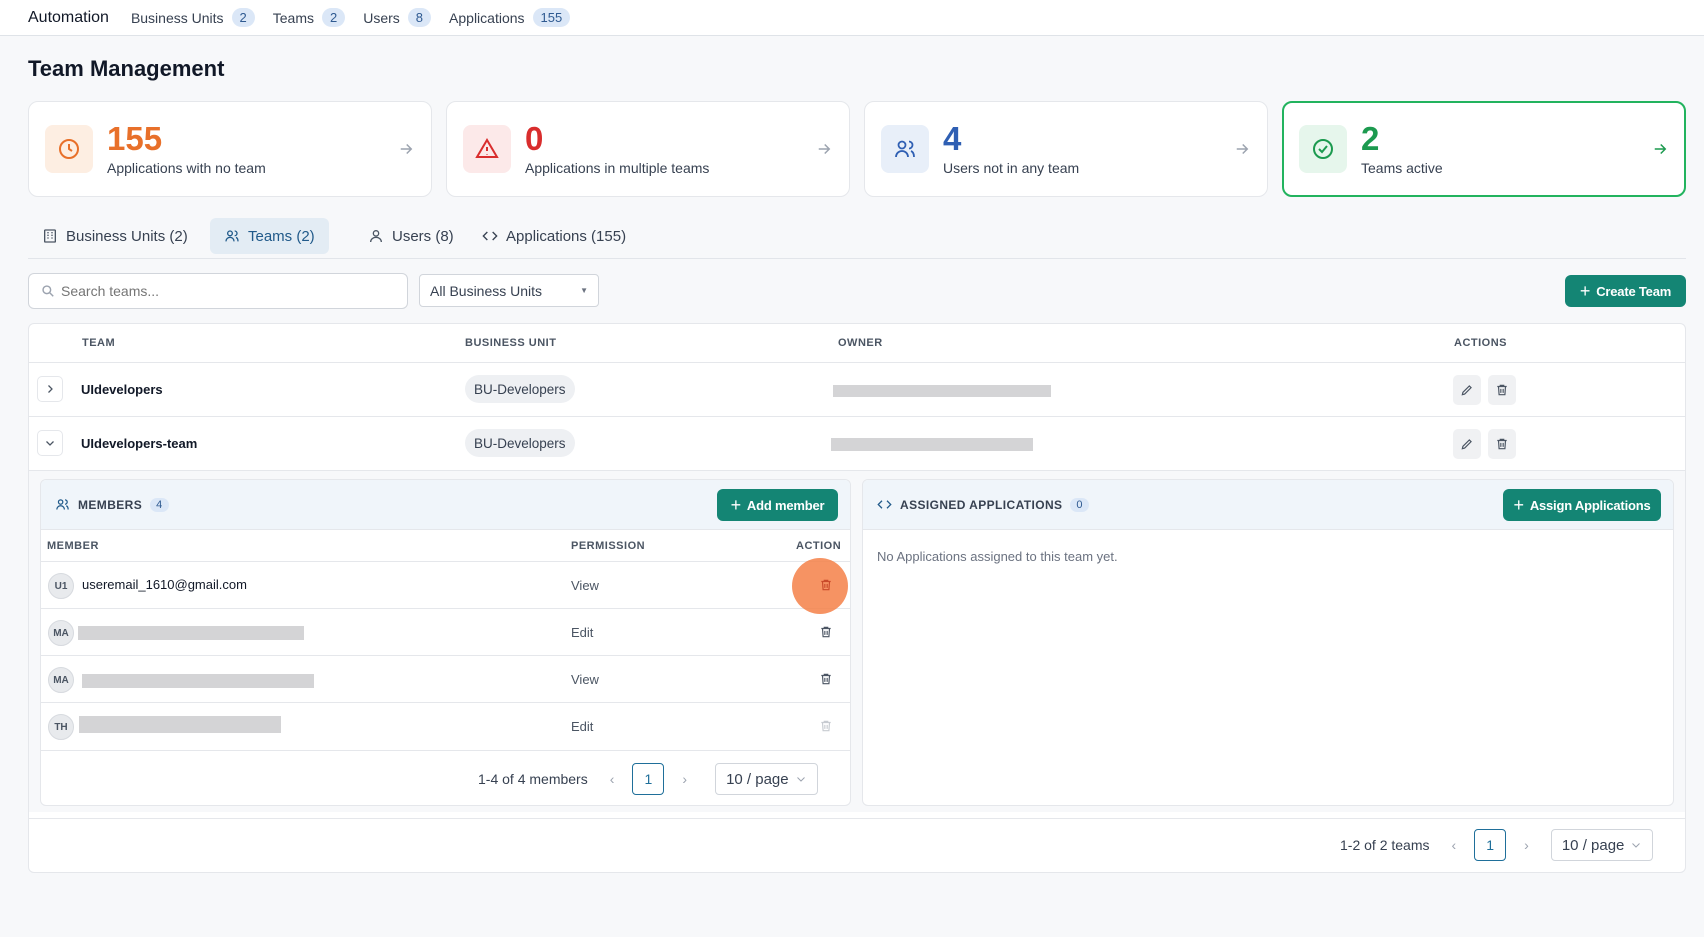  I want to click on create-team-button: + Create Team, so click(1625, 291).